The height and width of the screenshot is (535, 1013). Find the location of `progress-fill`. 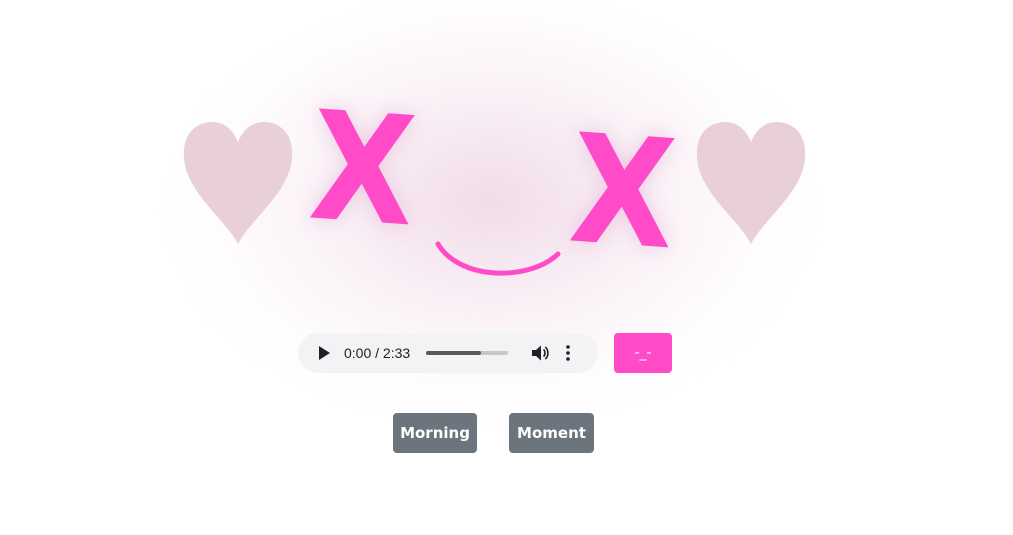

progress-fill is located at coordinates (454, 353).